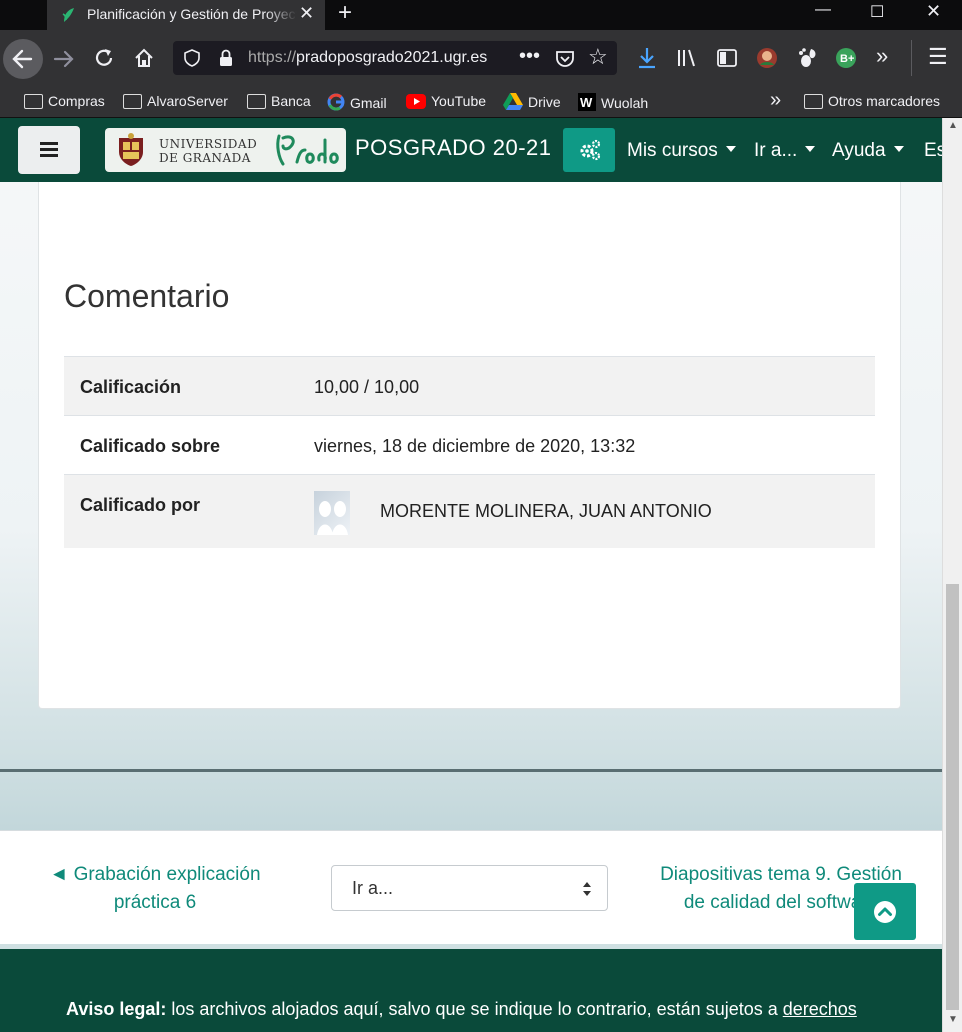  What do you see at coordinates (459, 101) in the screenshot?
I see `bookmark-label: YouTube` at bounding box center [459, 101].